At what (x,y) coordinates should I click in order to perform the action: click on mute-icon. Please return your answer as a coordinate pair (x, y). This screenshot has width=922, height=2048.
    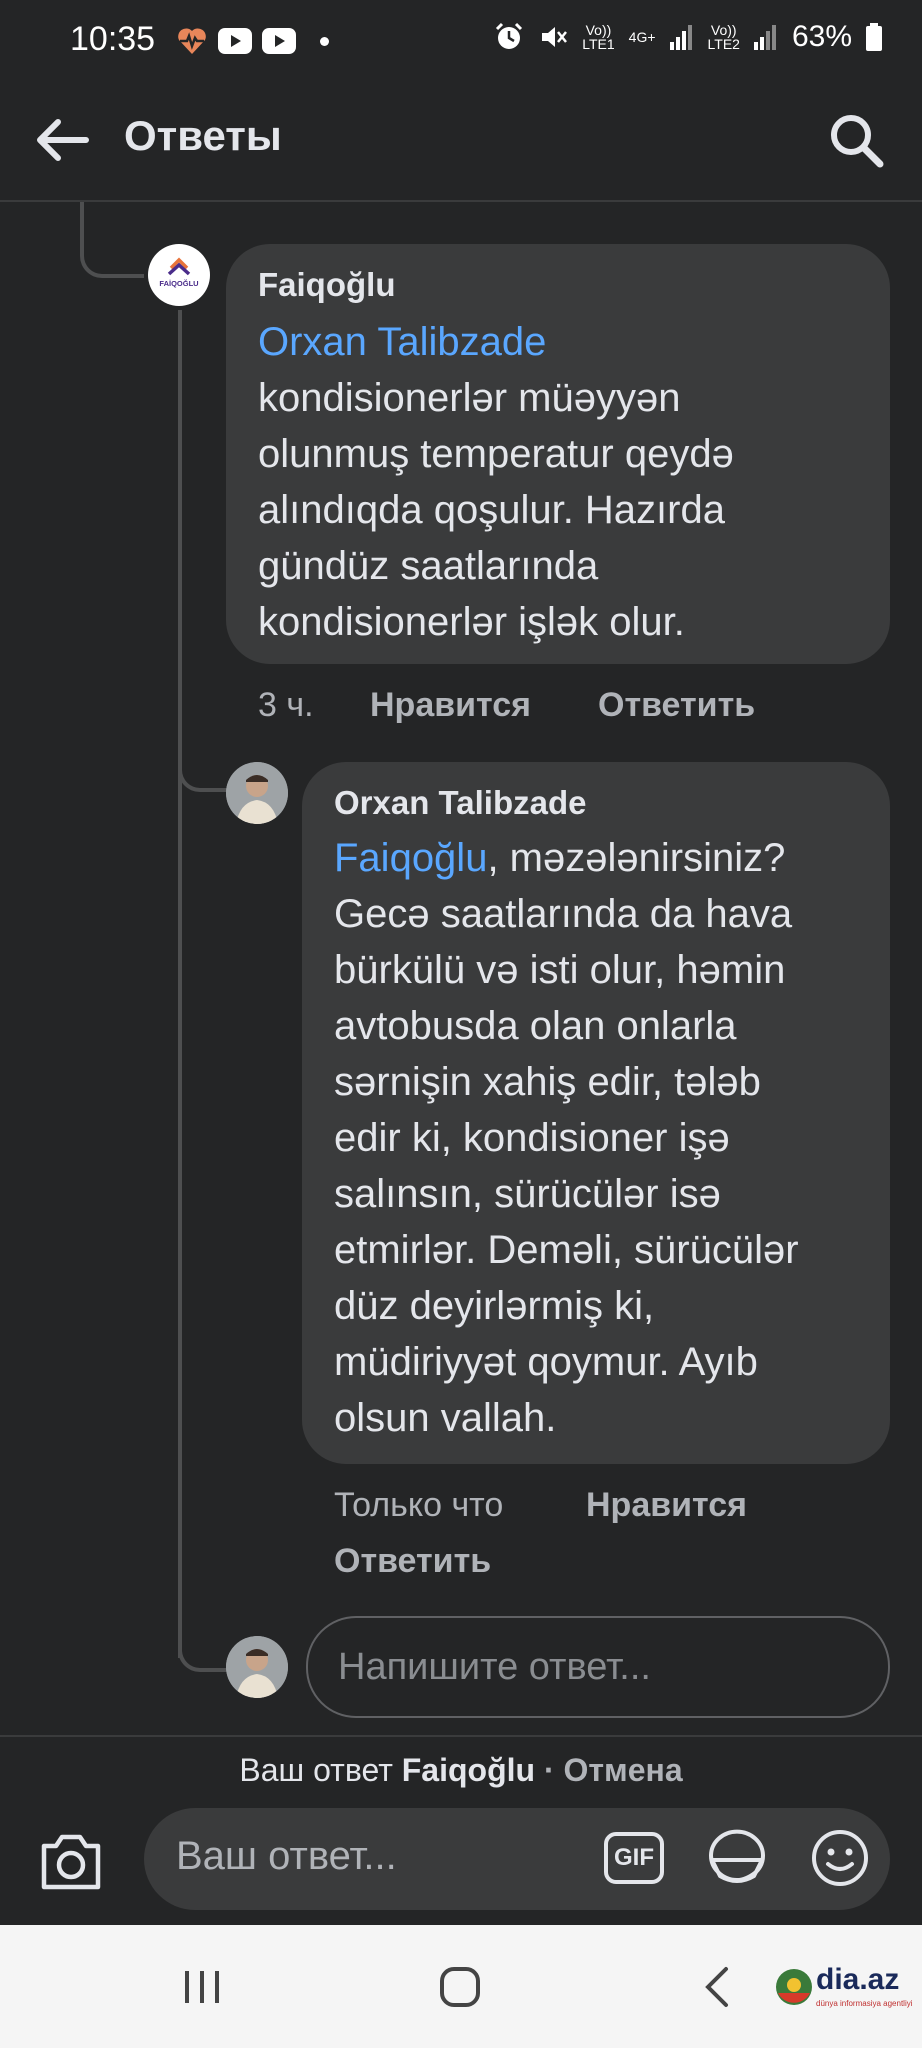
    Looking at the image, I should click on (555, 37).